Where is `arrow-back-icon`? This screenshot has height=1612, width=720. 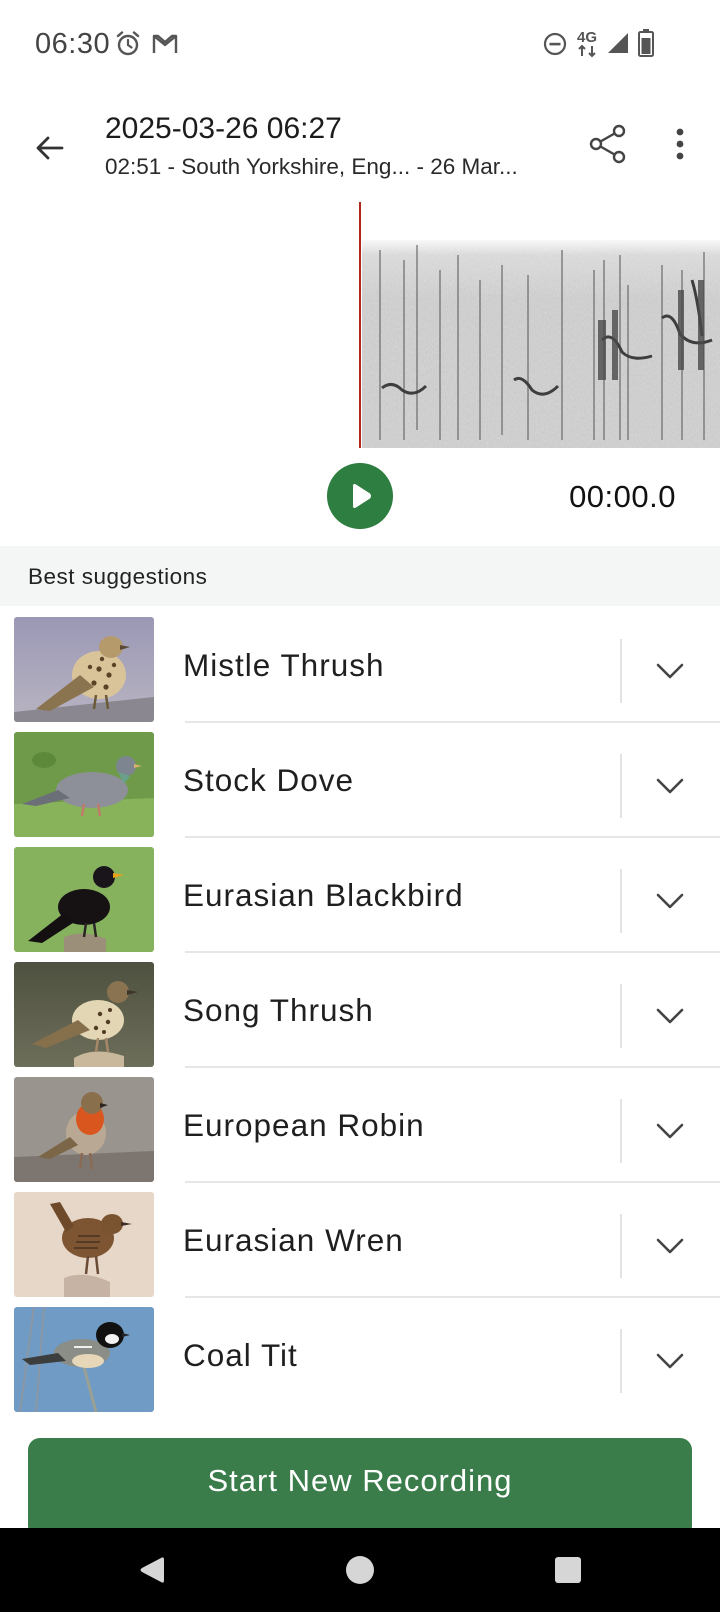 arrow-back-icon is located at coordinates (50, 148).